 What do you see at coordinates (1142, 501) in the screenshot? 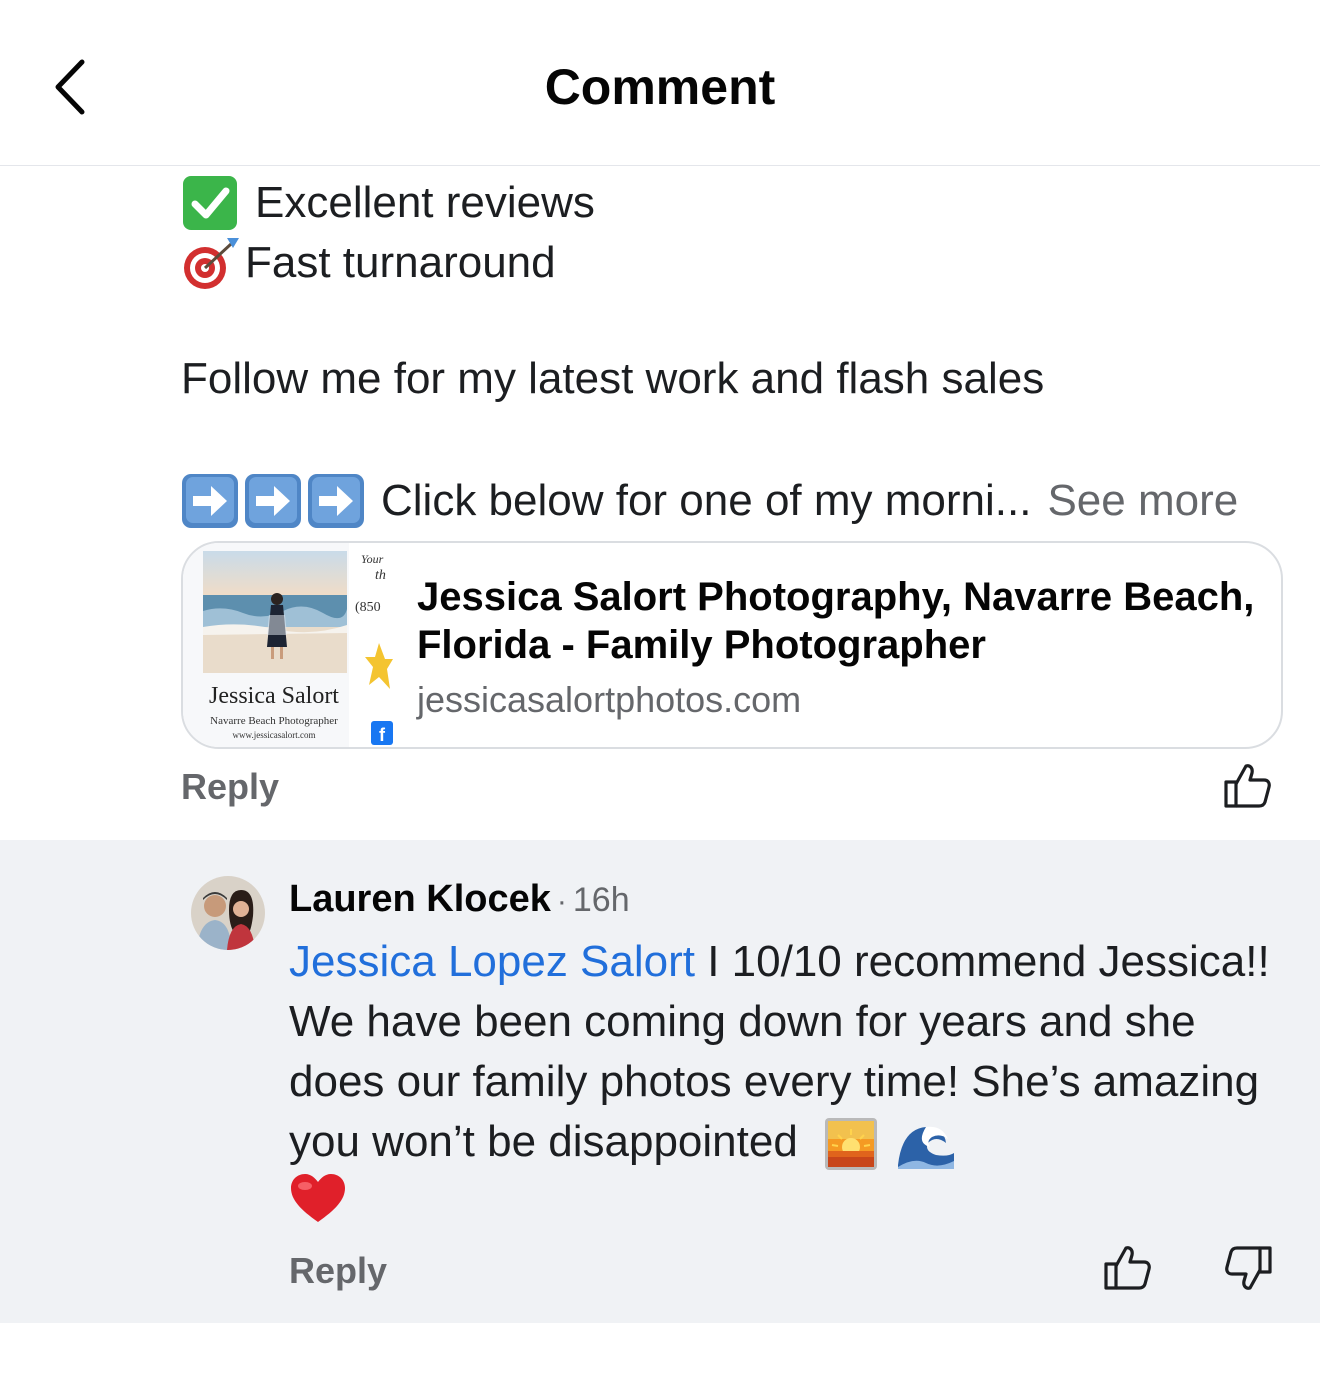
I see `see-more-link: See more` at bounding box center [1142, 501].